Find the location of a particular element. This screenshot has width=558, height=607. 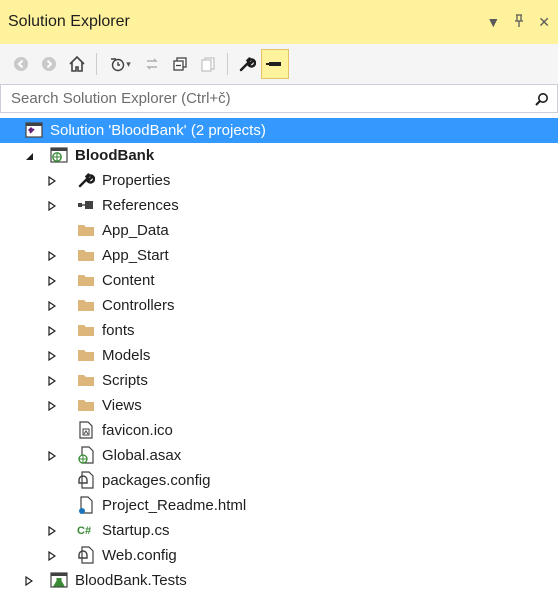

tree-item-scripts: Scripts is located at coordinates (279, 380).